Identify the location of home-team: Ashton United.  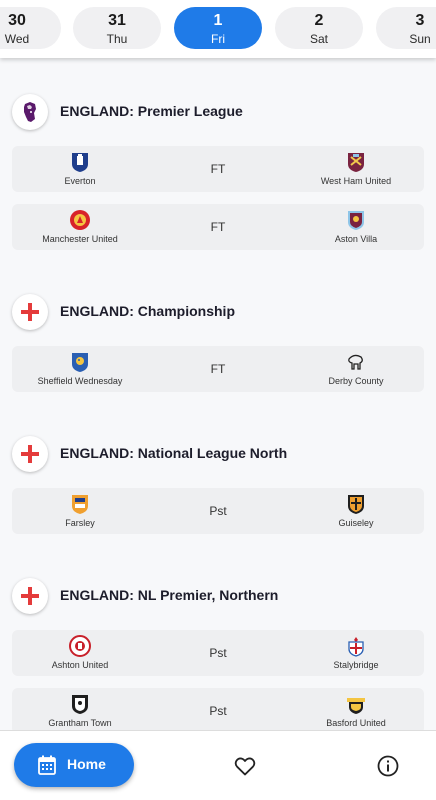
(80, 652).